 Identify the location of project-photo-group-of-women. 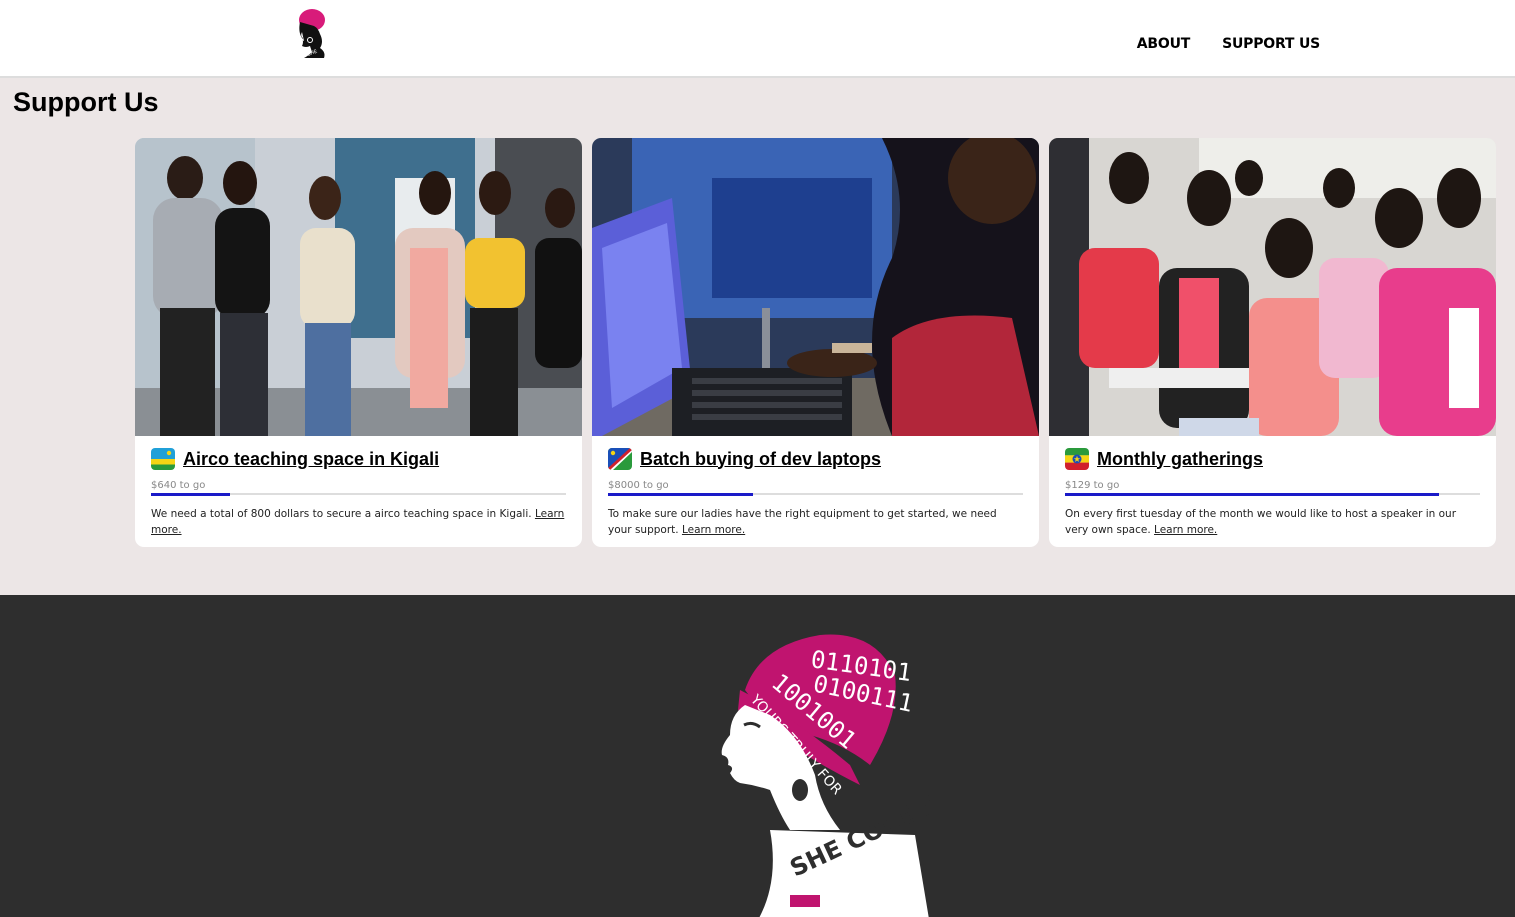
(358, 287).